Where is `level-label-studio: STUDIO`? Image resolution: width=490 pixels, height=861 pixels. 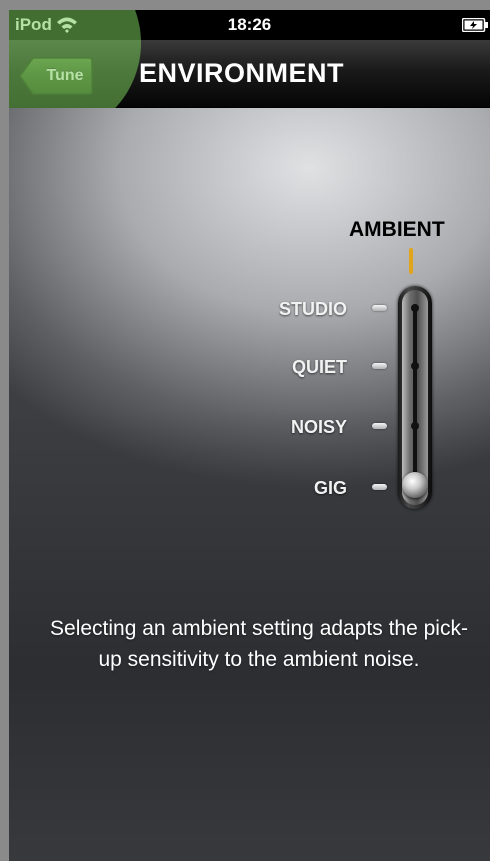 level-label-studio: STUDIO is located at coordinates (292, 309).